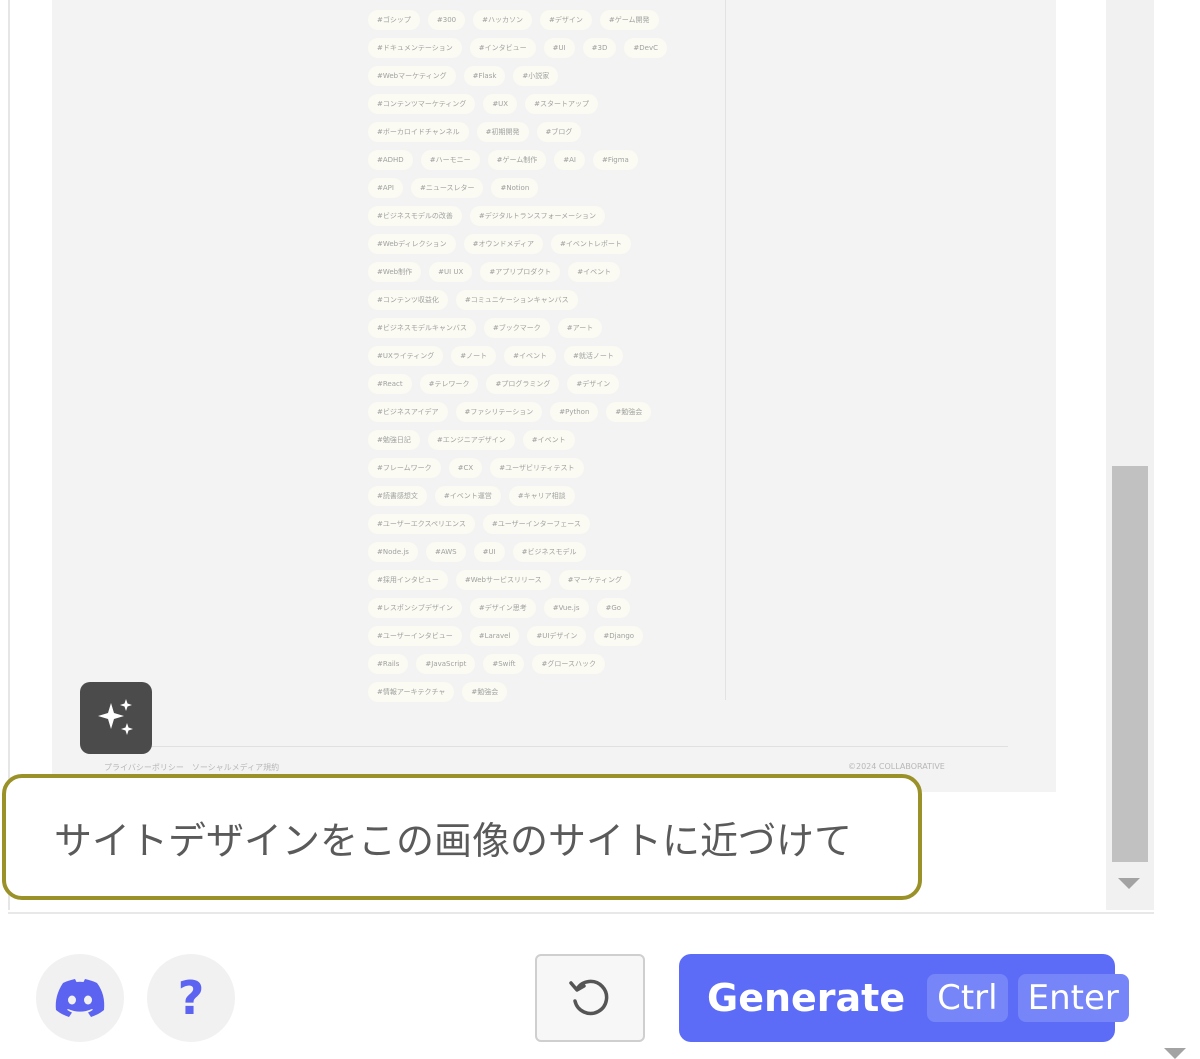 The width and height of the screenshot is (1200, 1059). Describe the element at coordinates (412, 244) in the screenshot. I see `hashtag-chip: #Webディレクション` at that location.